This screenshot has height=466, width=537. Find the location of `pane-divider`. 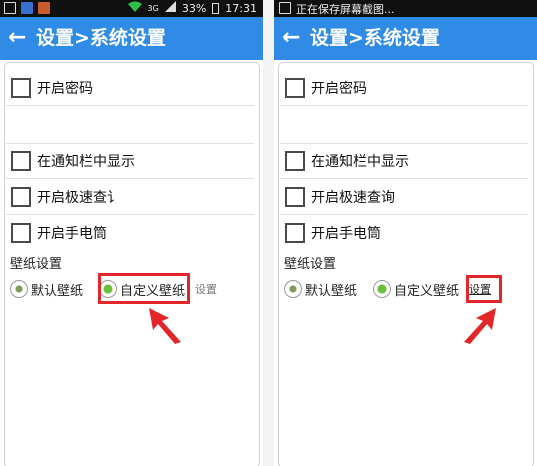

pane-divider is located at coordinates (268, 233).